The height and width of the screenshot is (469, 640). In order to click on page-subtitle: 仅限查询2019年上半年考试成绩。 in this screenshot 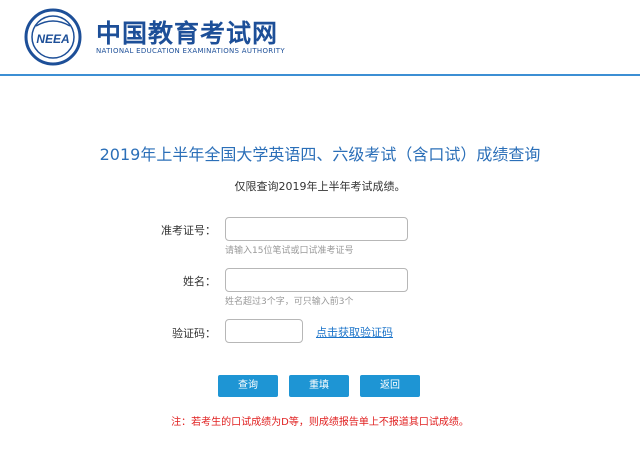, I will do `click(320, 186)`.